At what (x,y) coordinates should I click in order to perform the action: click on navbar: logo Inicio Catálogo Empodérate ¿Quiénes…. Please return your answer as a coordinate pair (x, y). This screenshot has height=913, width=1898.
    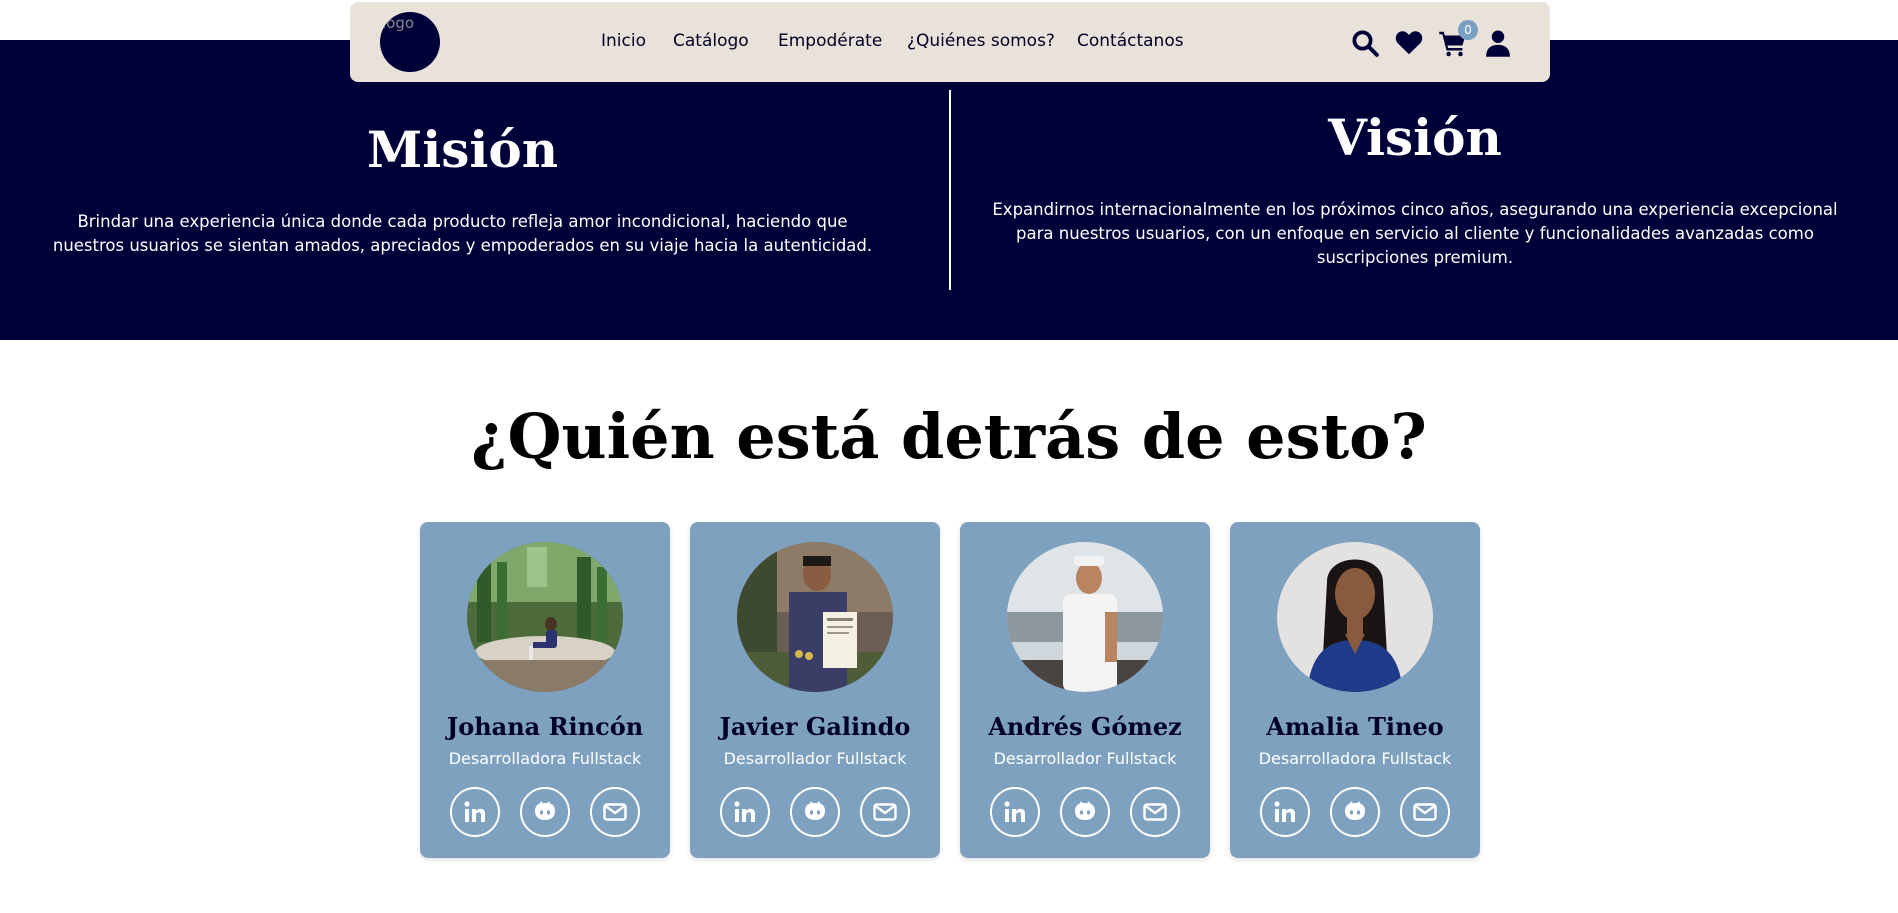
    Looking at the image, I should click on (950, 42).